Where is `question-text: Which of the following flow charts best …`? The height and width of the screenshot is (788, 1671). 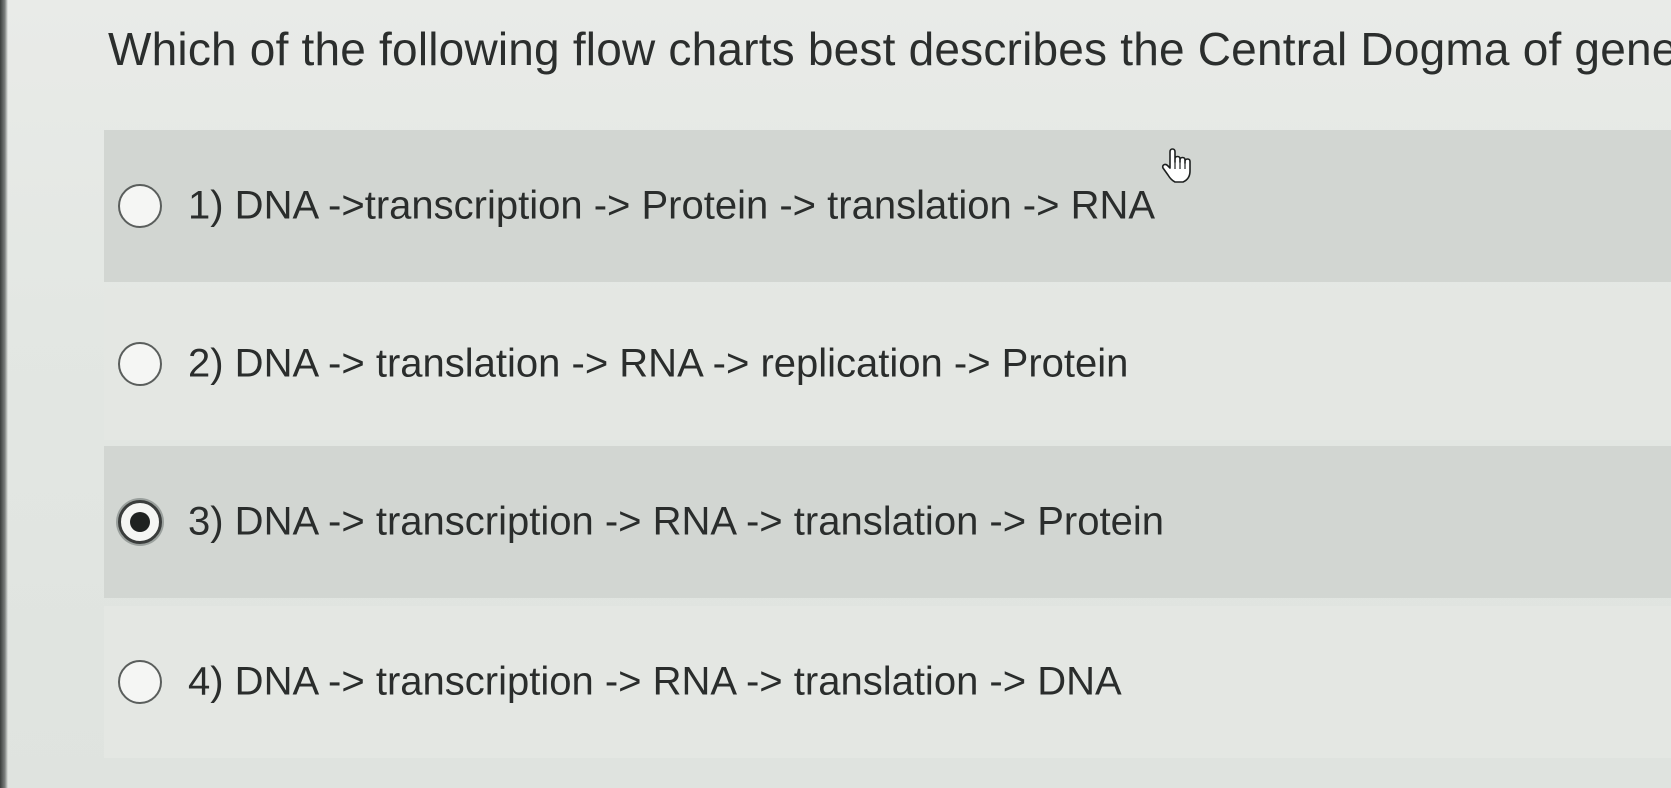 question-text: Which of the following flow charts best … is located at coordinates (889, 49).